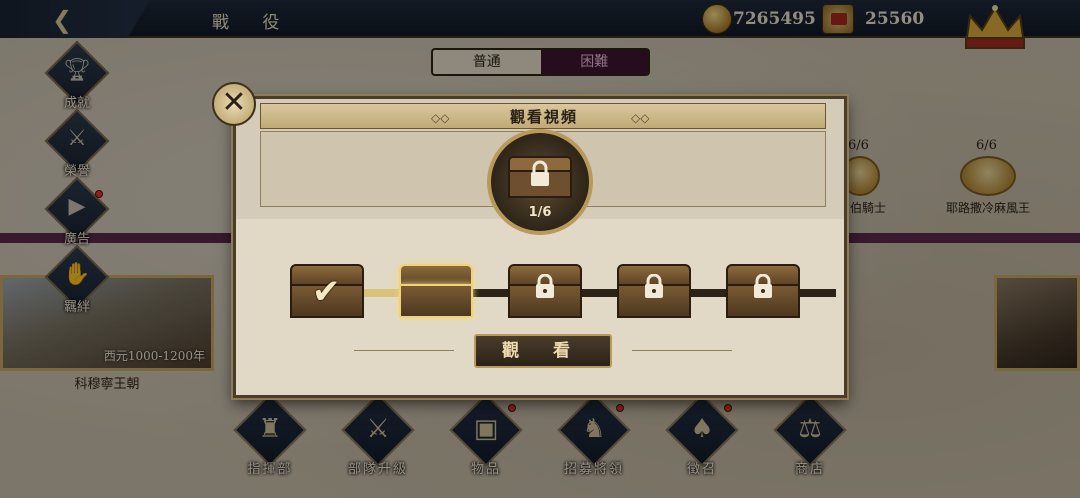 The image size is (1080, 498). I want to click on reward-progress-medallion: 1/6, so click(540, 182).